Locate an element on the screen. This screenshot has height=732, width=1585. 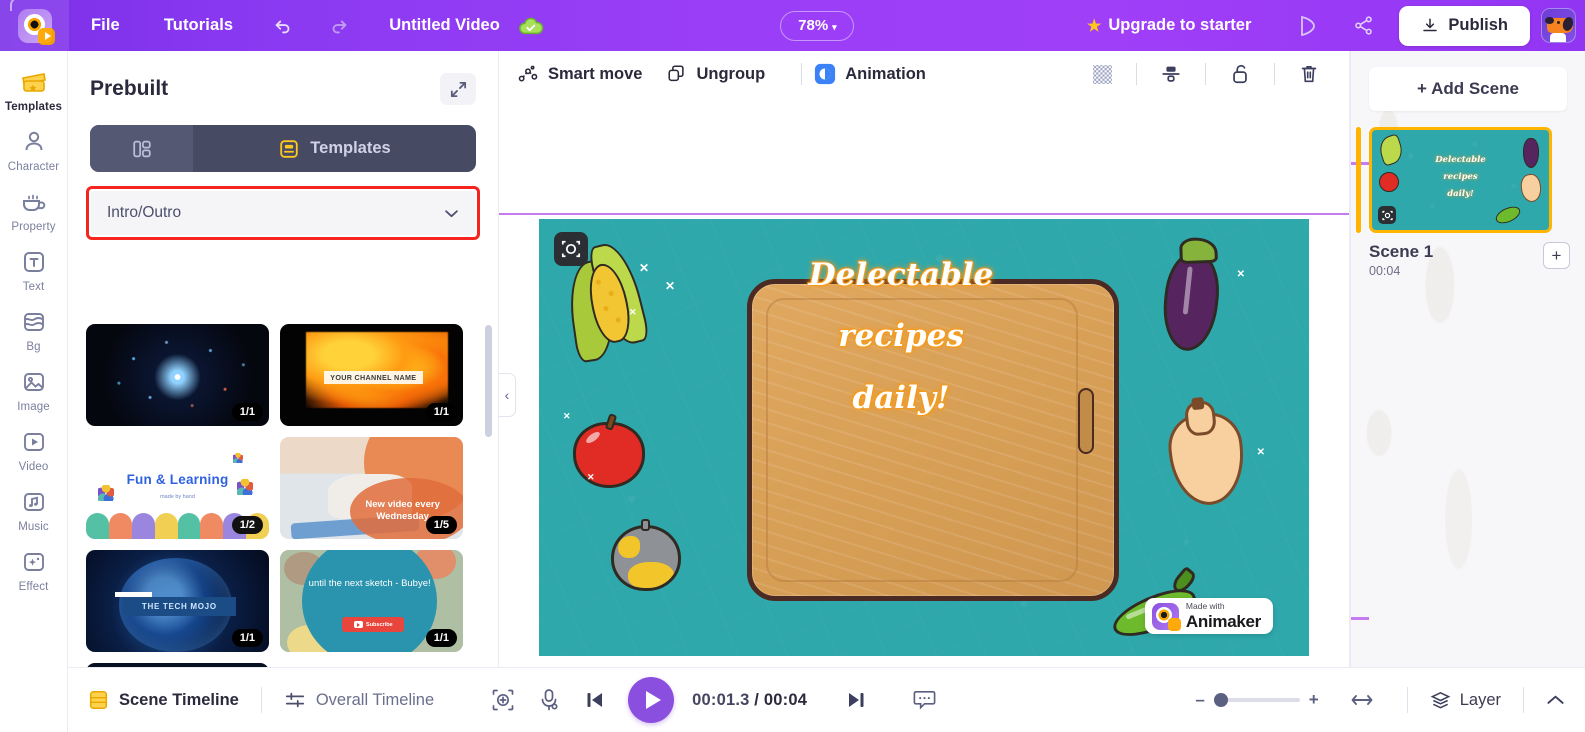
canvas-toolbar: Smart move Ungroup Animation is located at coordinates (924, 74).